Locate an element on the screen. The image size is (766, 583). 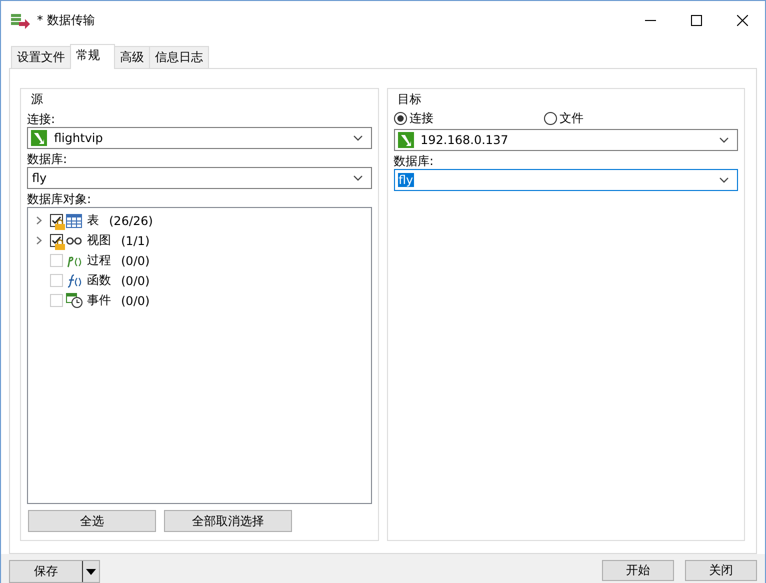
object-count: (1/1) is located at coordinates (135, 241).